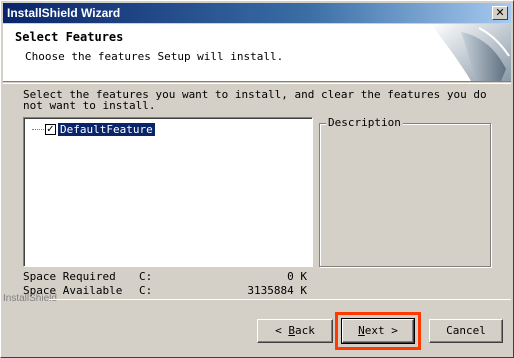 The image size is (514, 358). Describe the element at coordinates (291, 330) in the screenshot. I see `back-hotkey: B` at that location.